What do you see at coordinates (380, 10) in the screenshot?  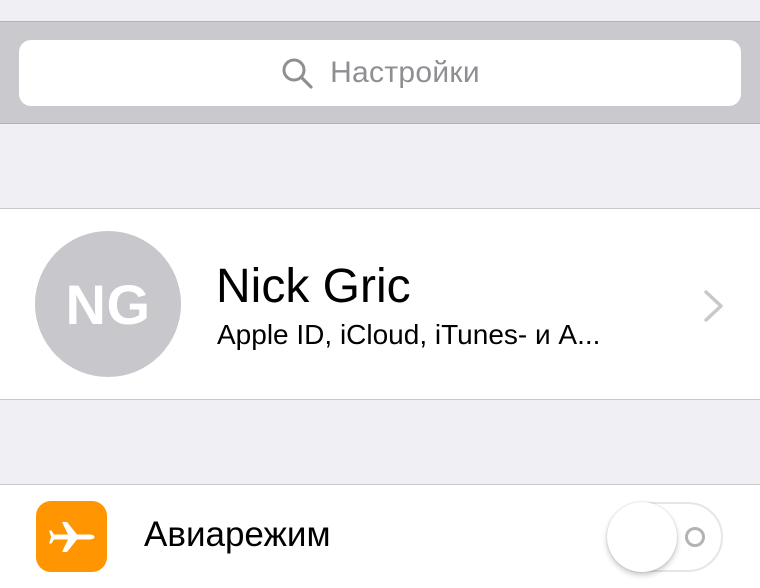 I see `top-background` at bounding box center [380, 10].